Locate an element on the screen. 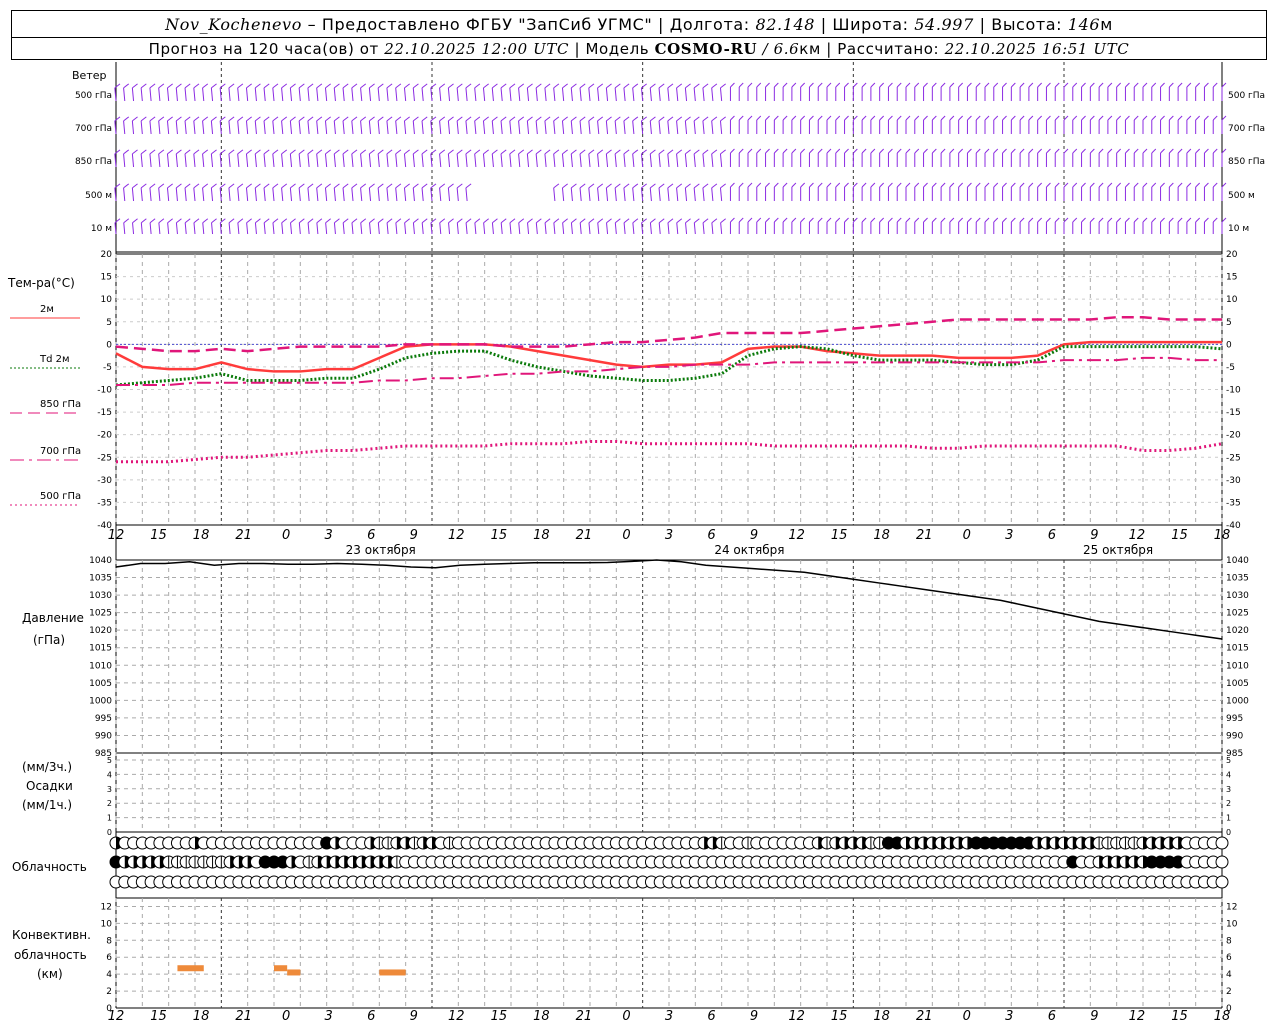 Image resolution: width=1280 pixels, height=1024 pixels. precip-tick-left: 4 is located at coordinates (109, 774).